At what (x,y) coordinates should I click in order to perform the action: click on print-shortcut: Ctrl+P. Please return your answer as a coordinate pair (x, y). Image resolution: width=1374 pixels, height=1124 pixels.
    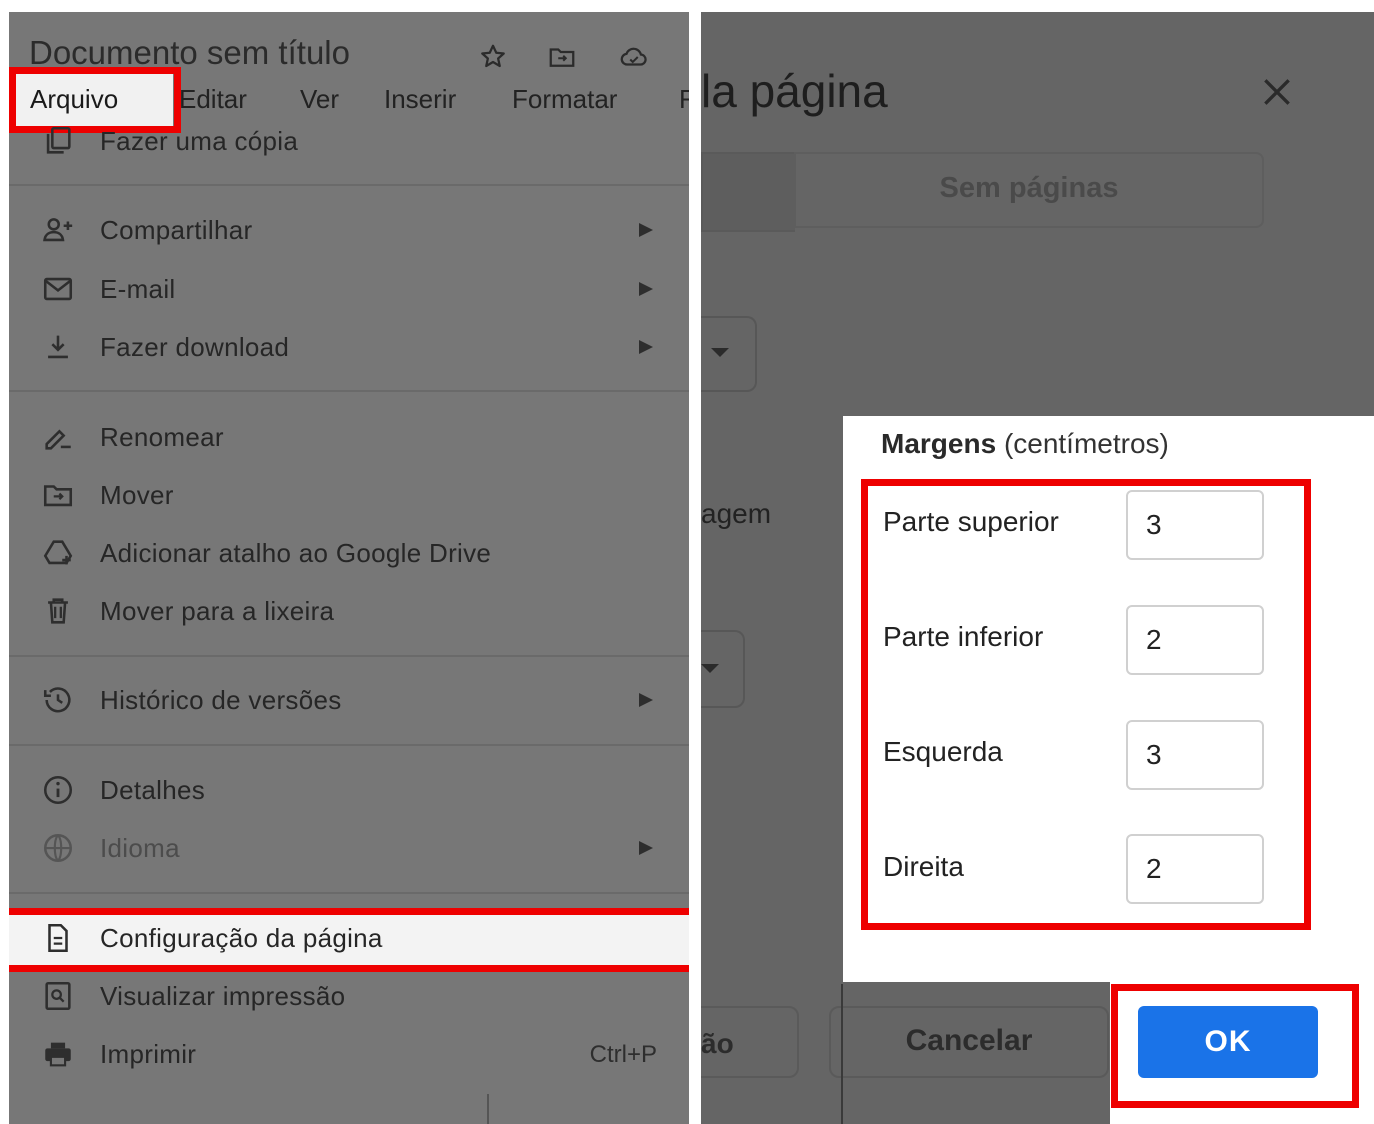
    Looking at the image, I should click on (623, 1054).